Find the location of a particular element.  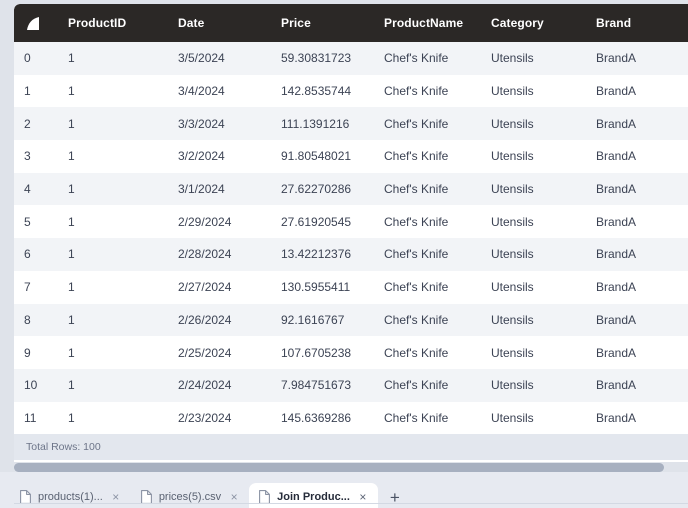

row-index-cell: 3 is located at coordinates (36, 156).